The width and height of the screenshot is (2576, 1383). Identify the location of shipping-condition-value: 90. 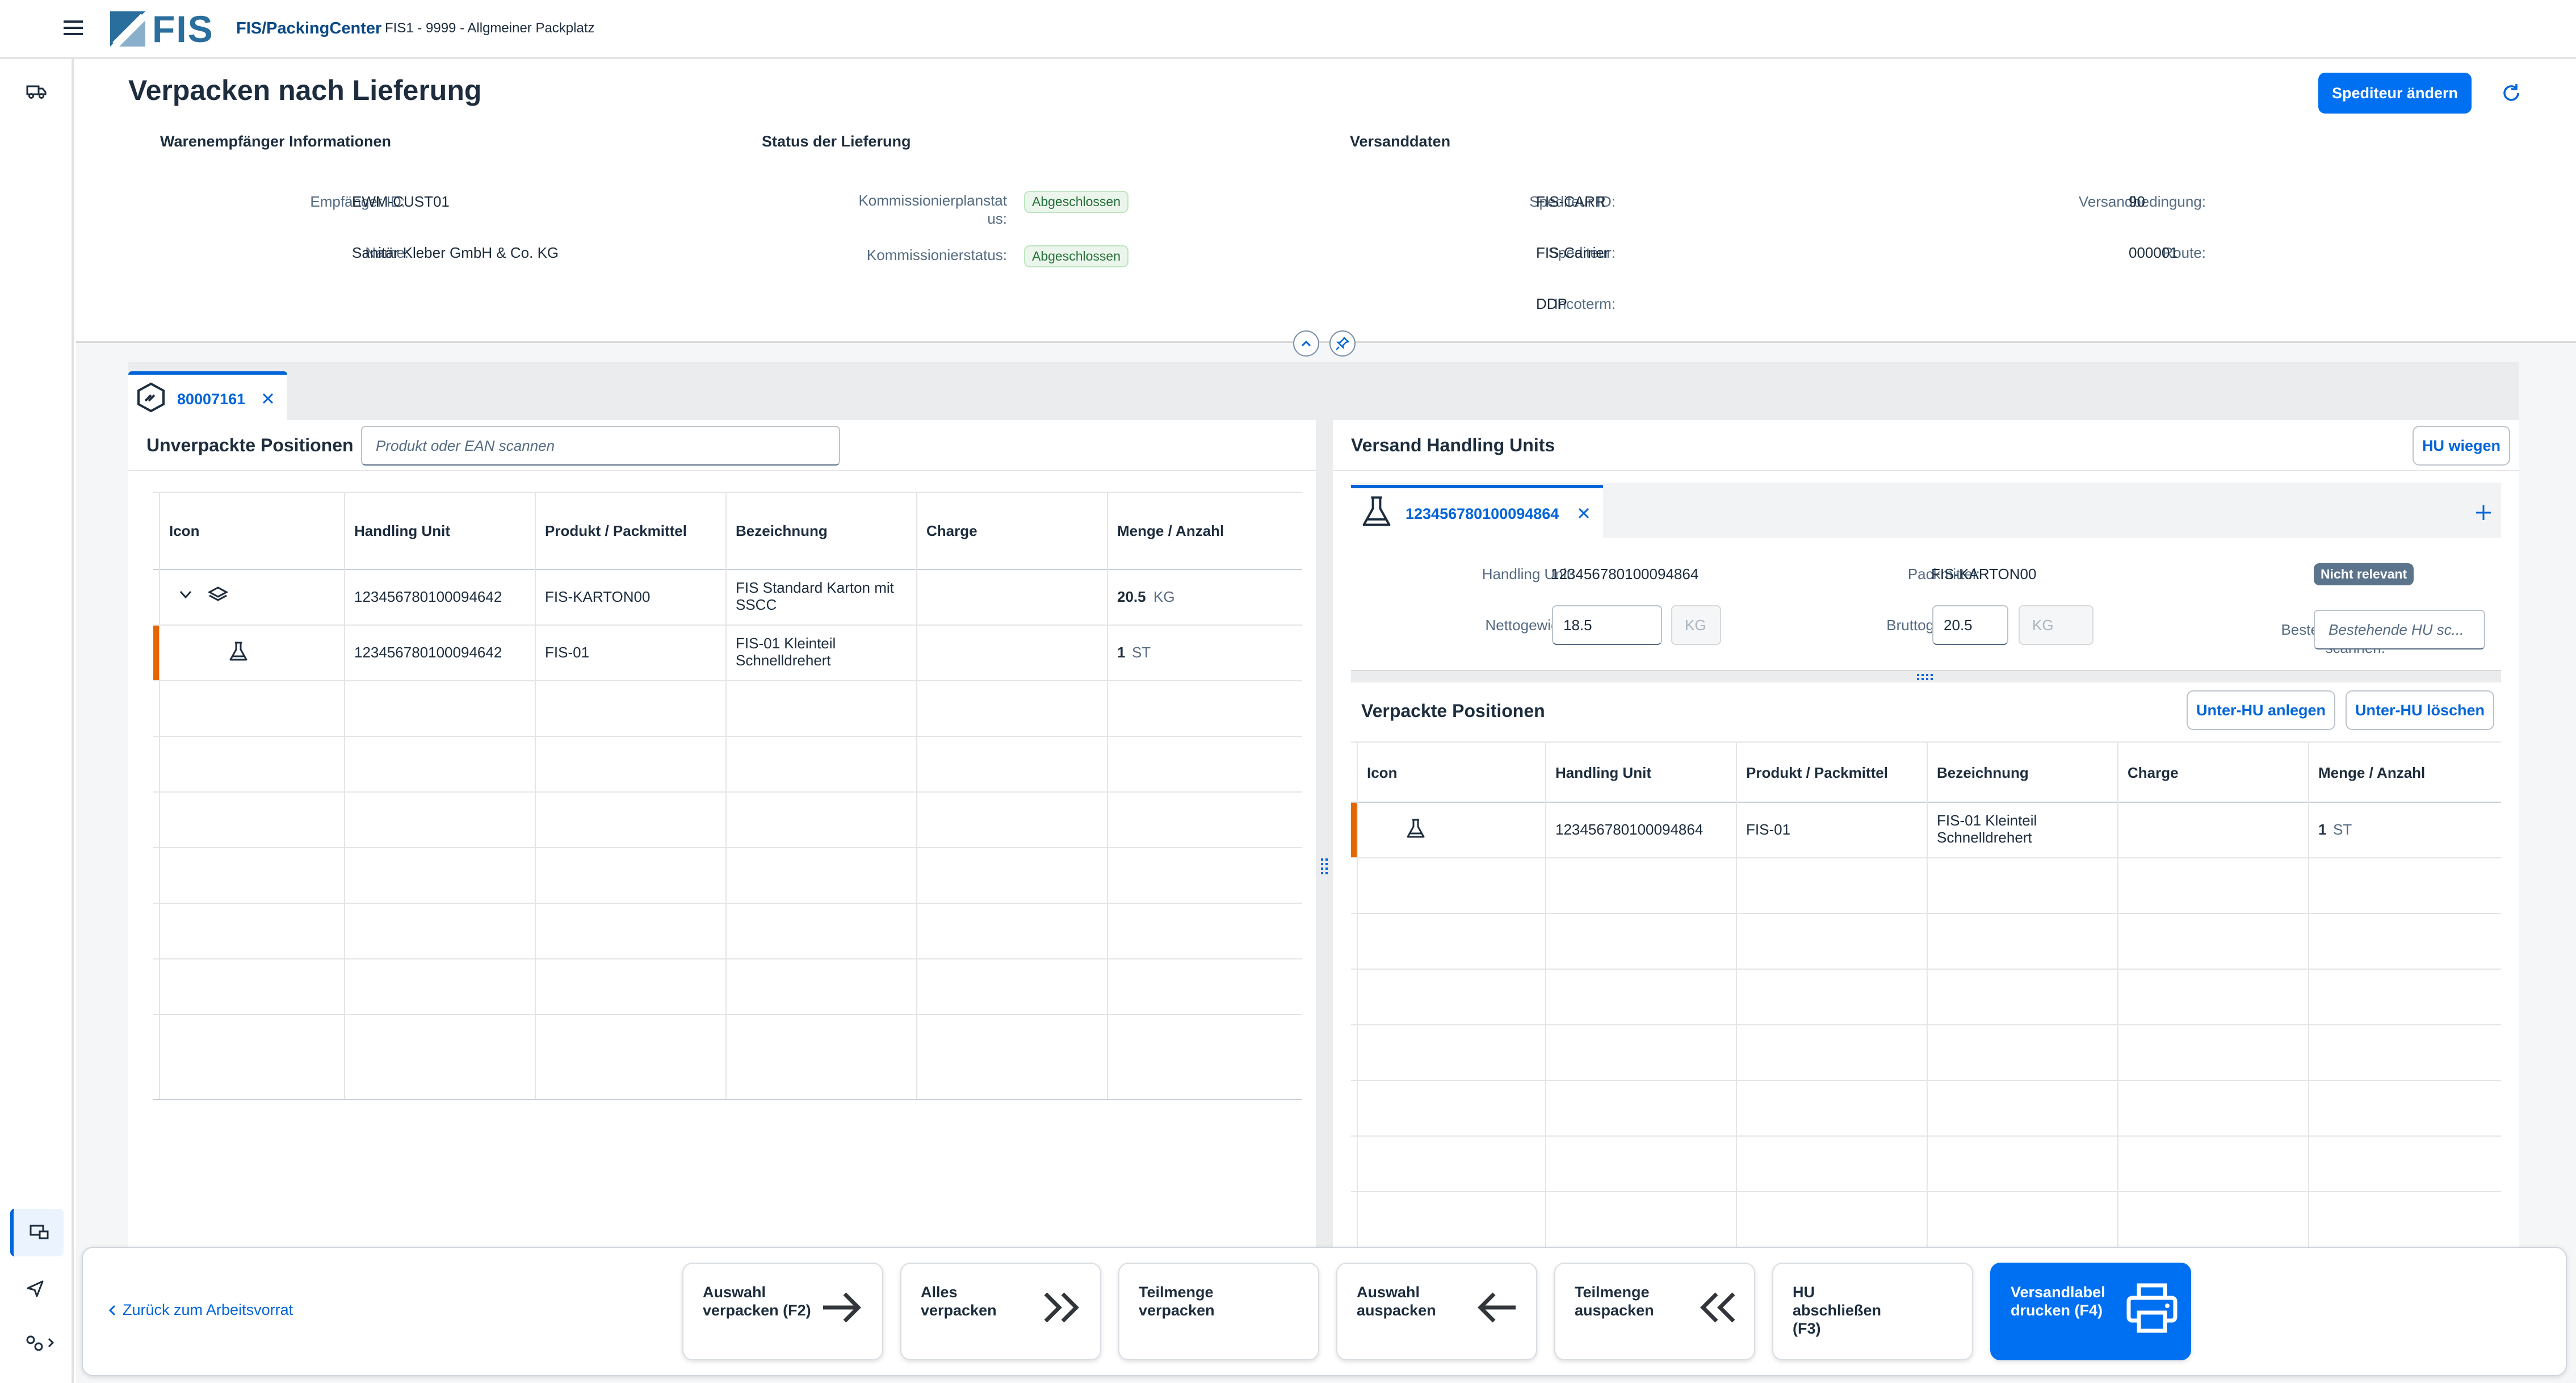
(2137, 201).